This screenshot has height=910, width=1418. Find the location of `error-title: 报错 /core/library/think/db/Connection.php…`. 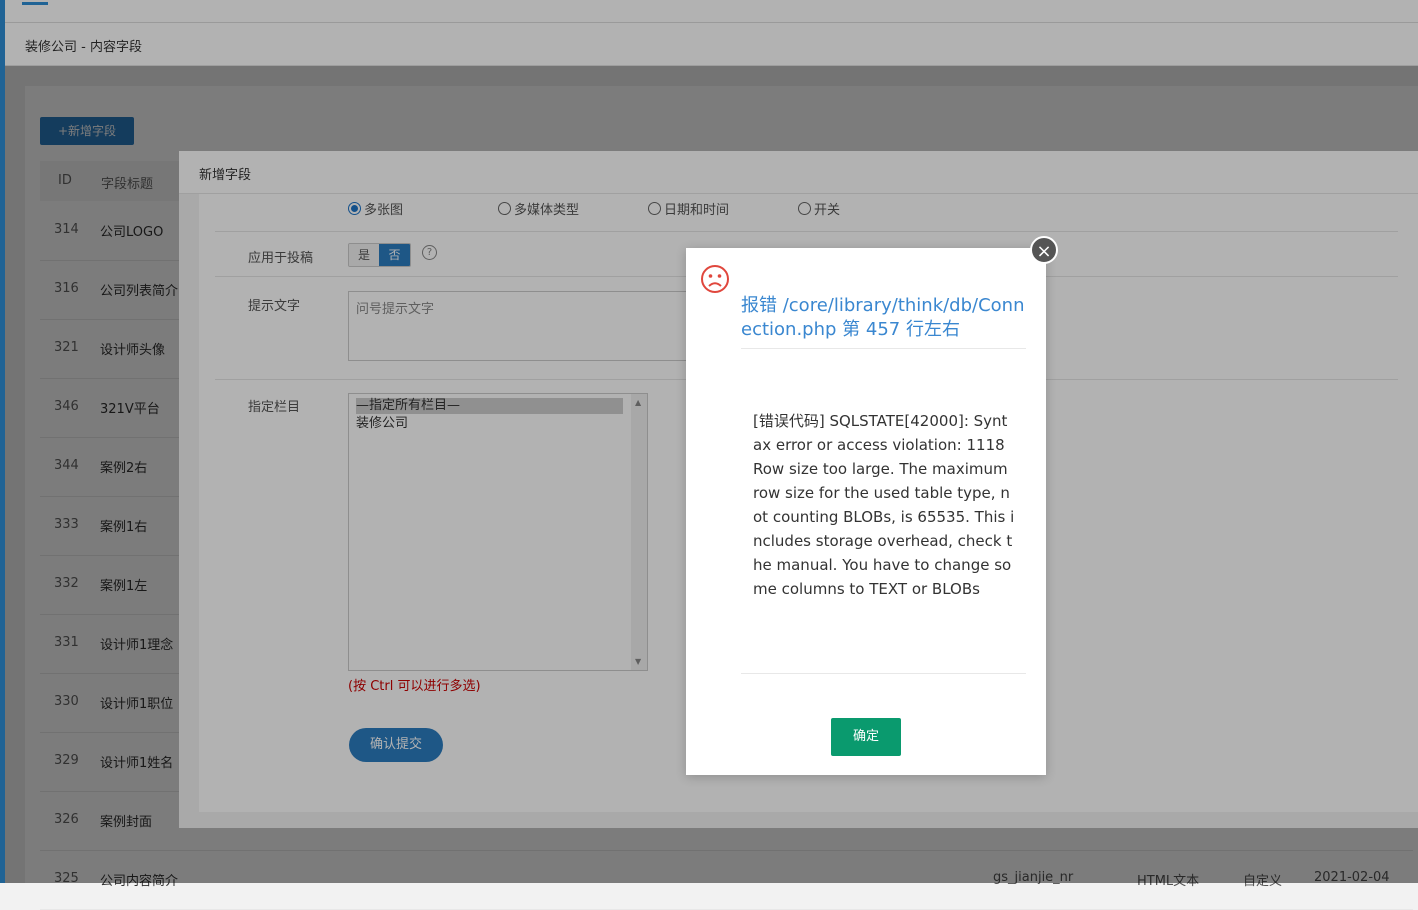

error-title: 报错 /core/library/think/db/Connection.php… is located at coordinates (883, 317).